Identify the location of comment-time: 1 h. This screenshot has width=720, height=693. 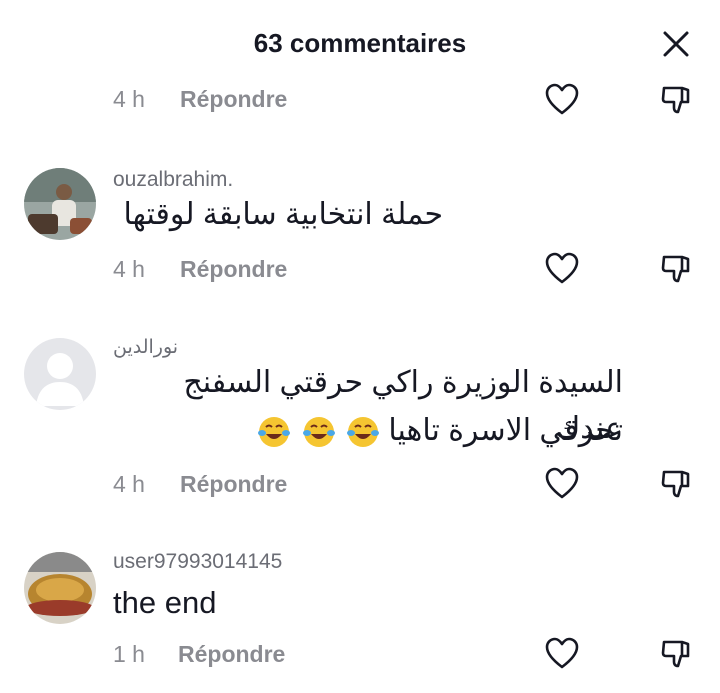
(129, 654).